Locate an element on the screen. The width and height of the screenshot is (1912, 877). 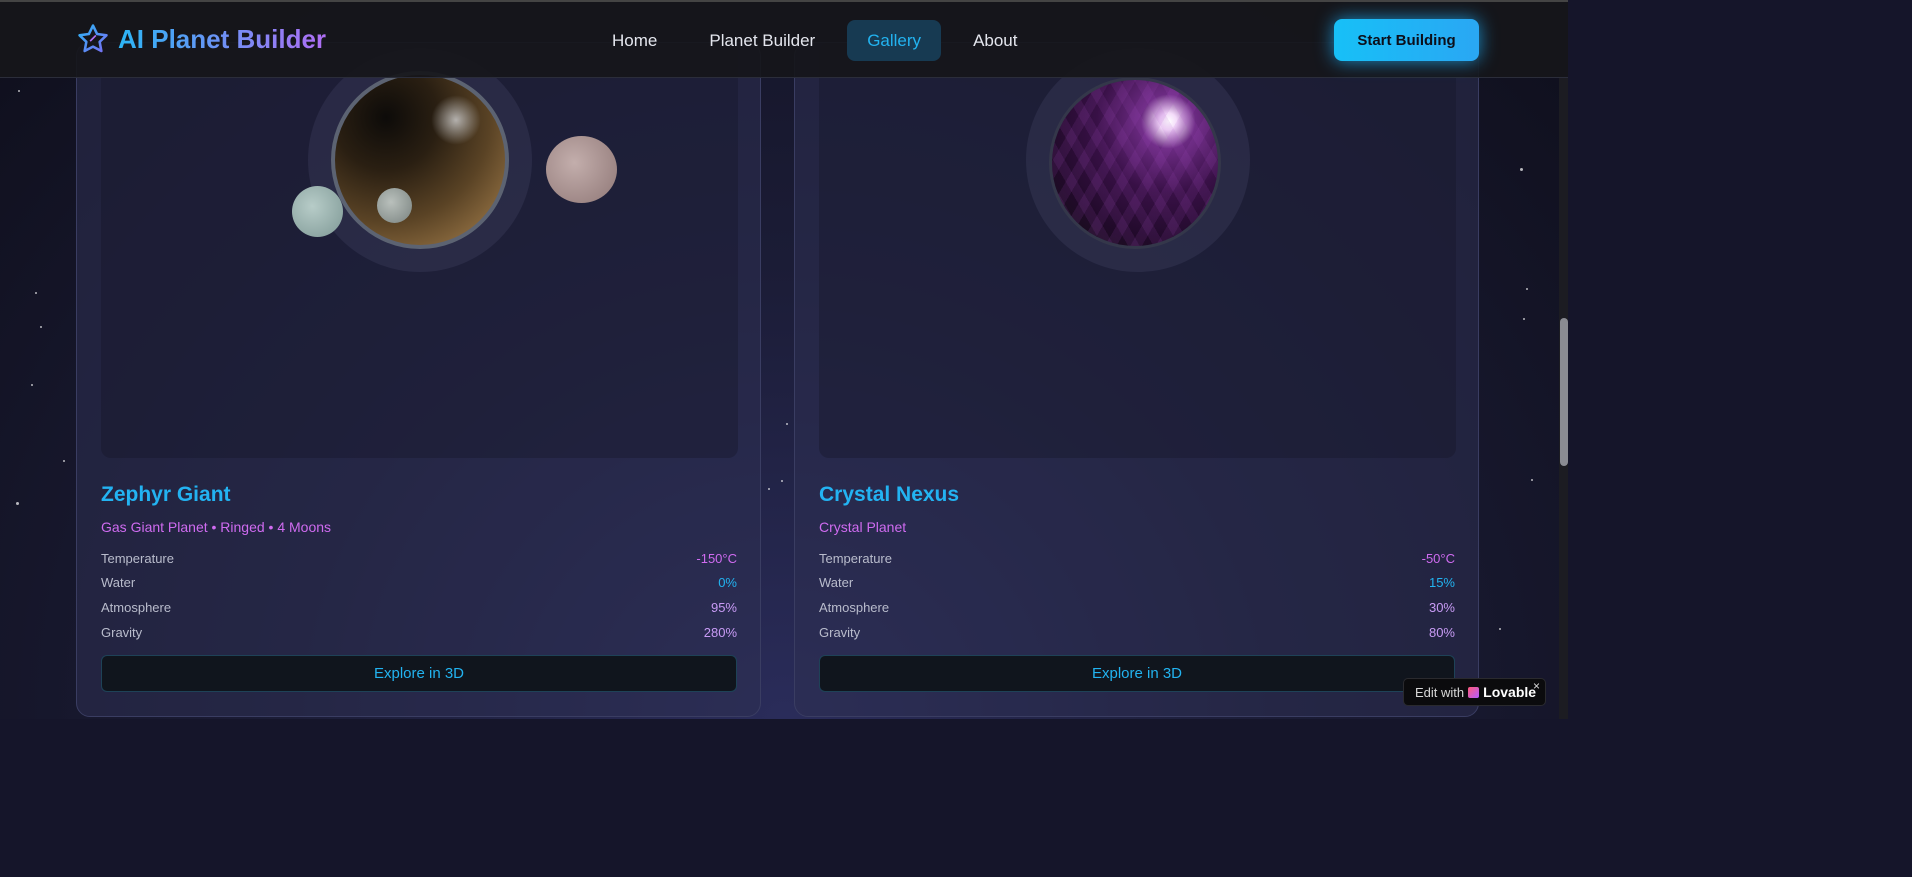
close-icon: × is located at coordinates (1536, 686).